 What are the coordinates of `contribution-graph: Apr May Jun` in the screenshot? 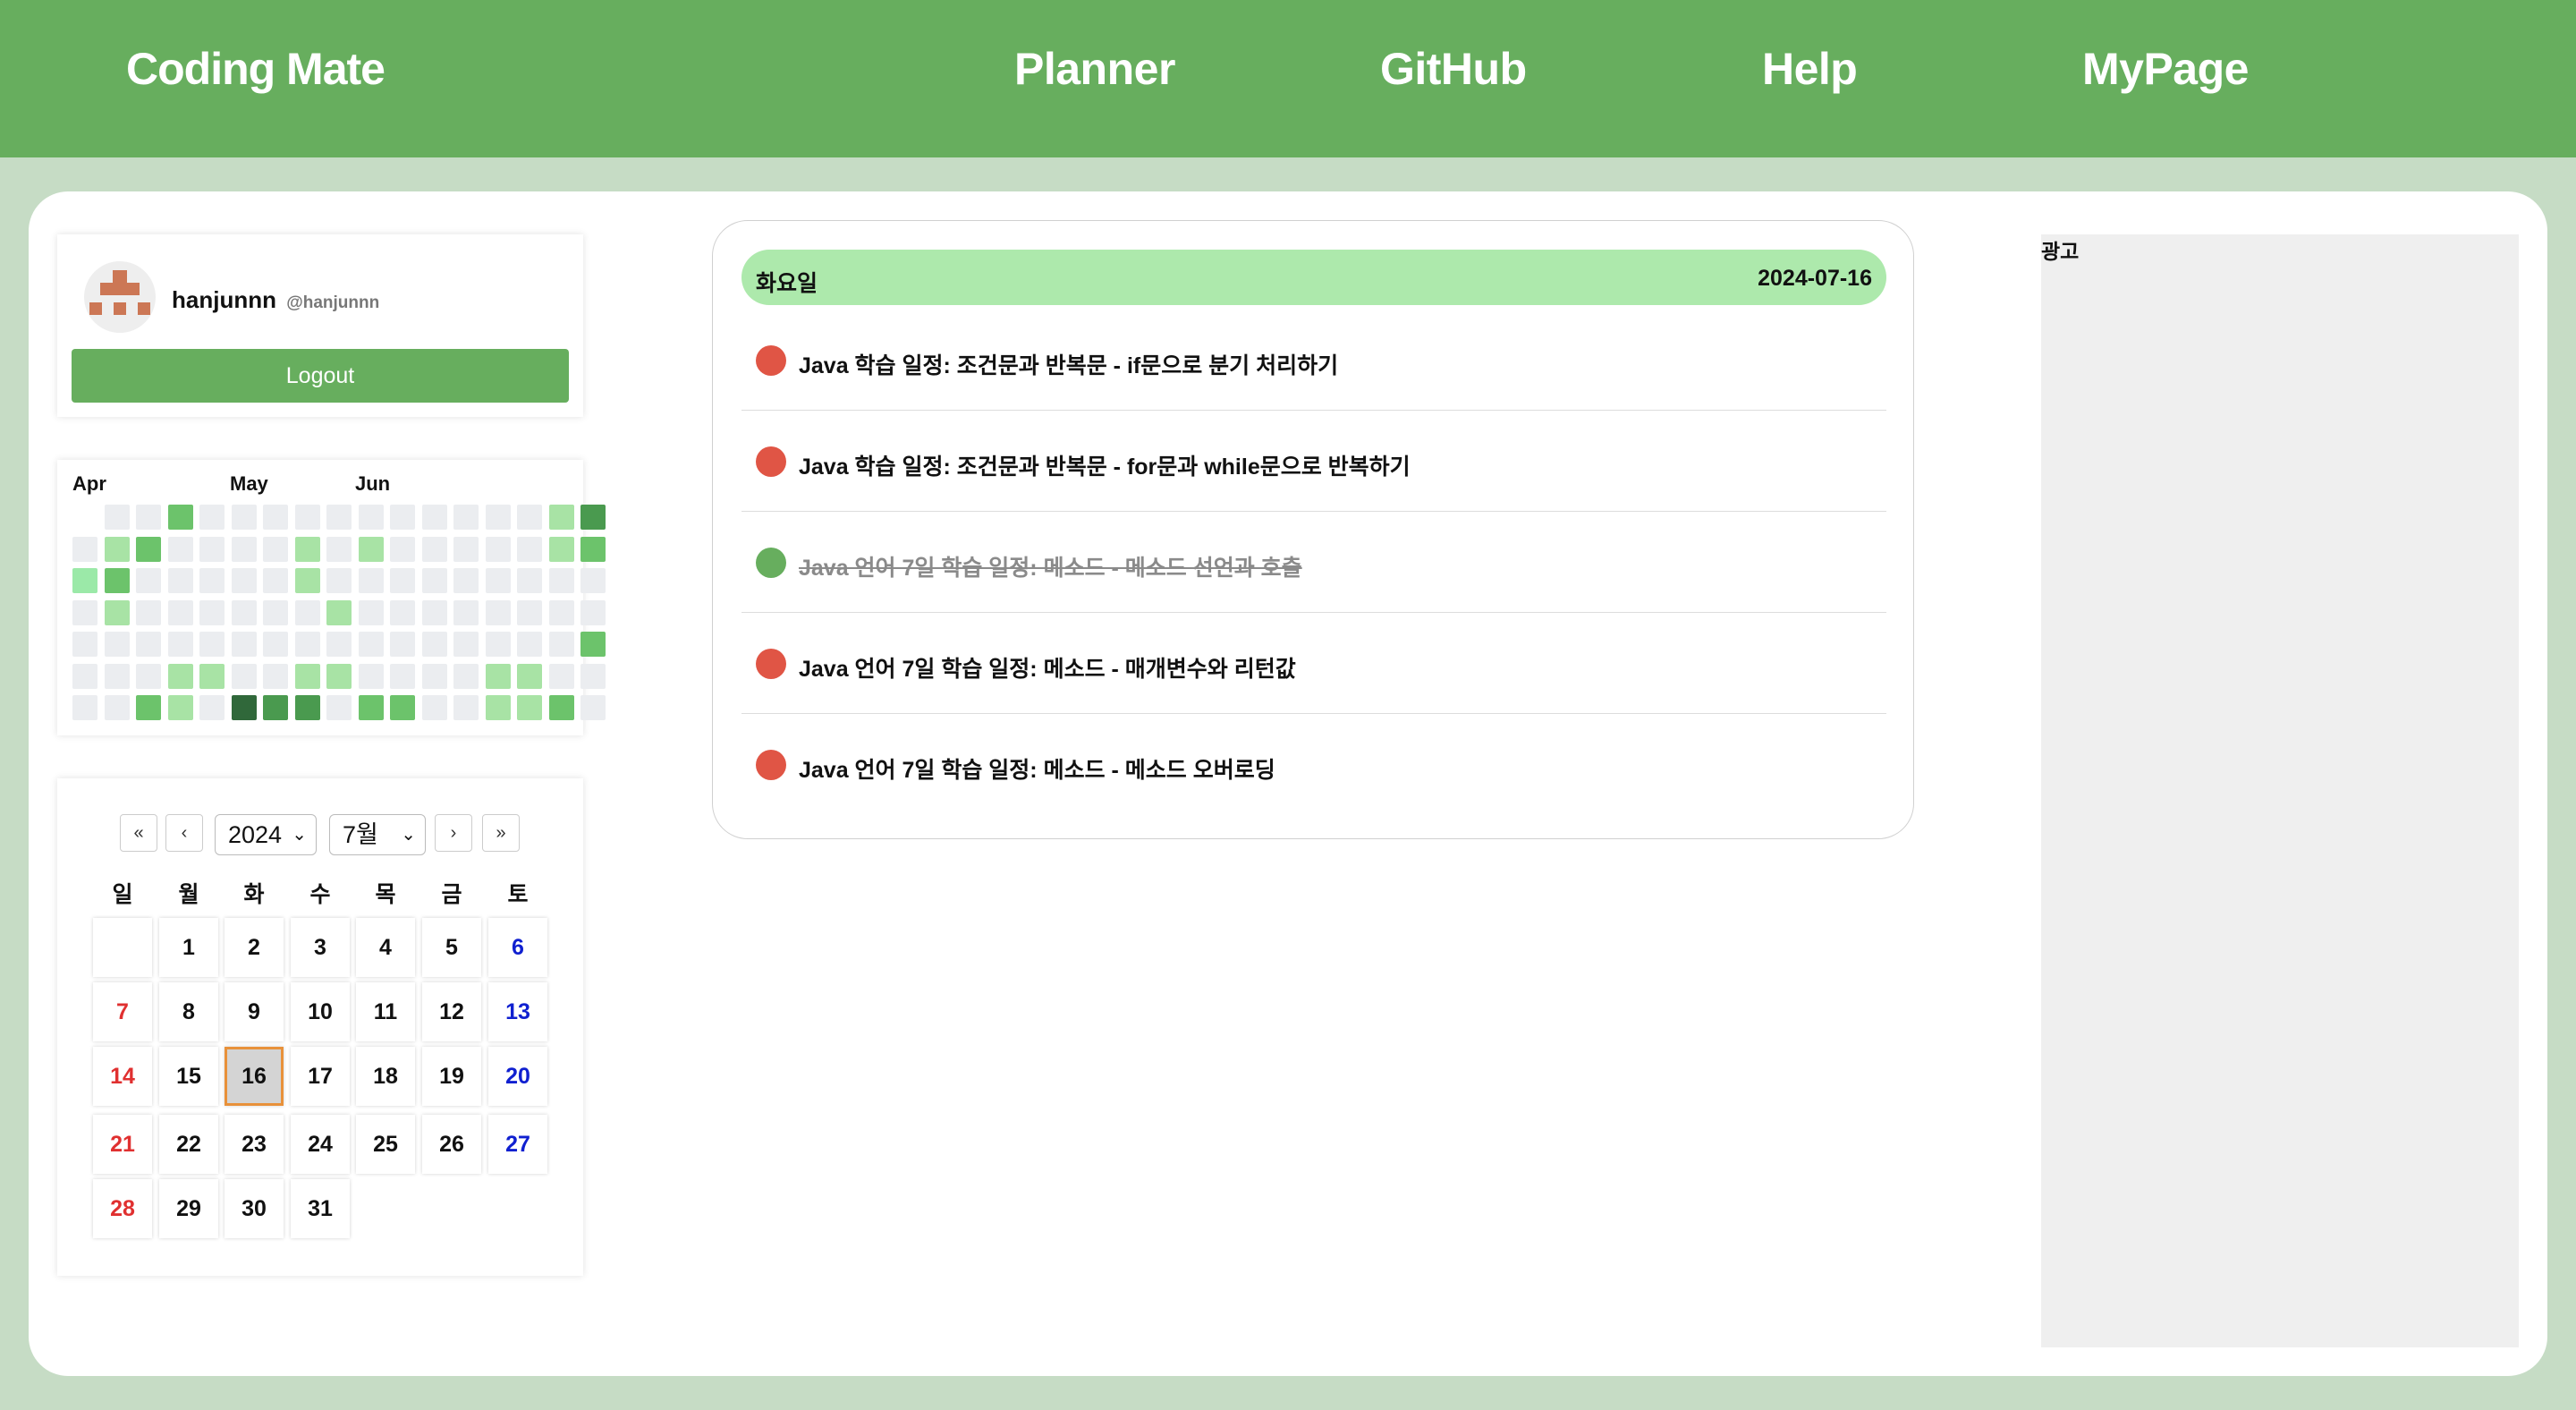 It's located at (331, 598).